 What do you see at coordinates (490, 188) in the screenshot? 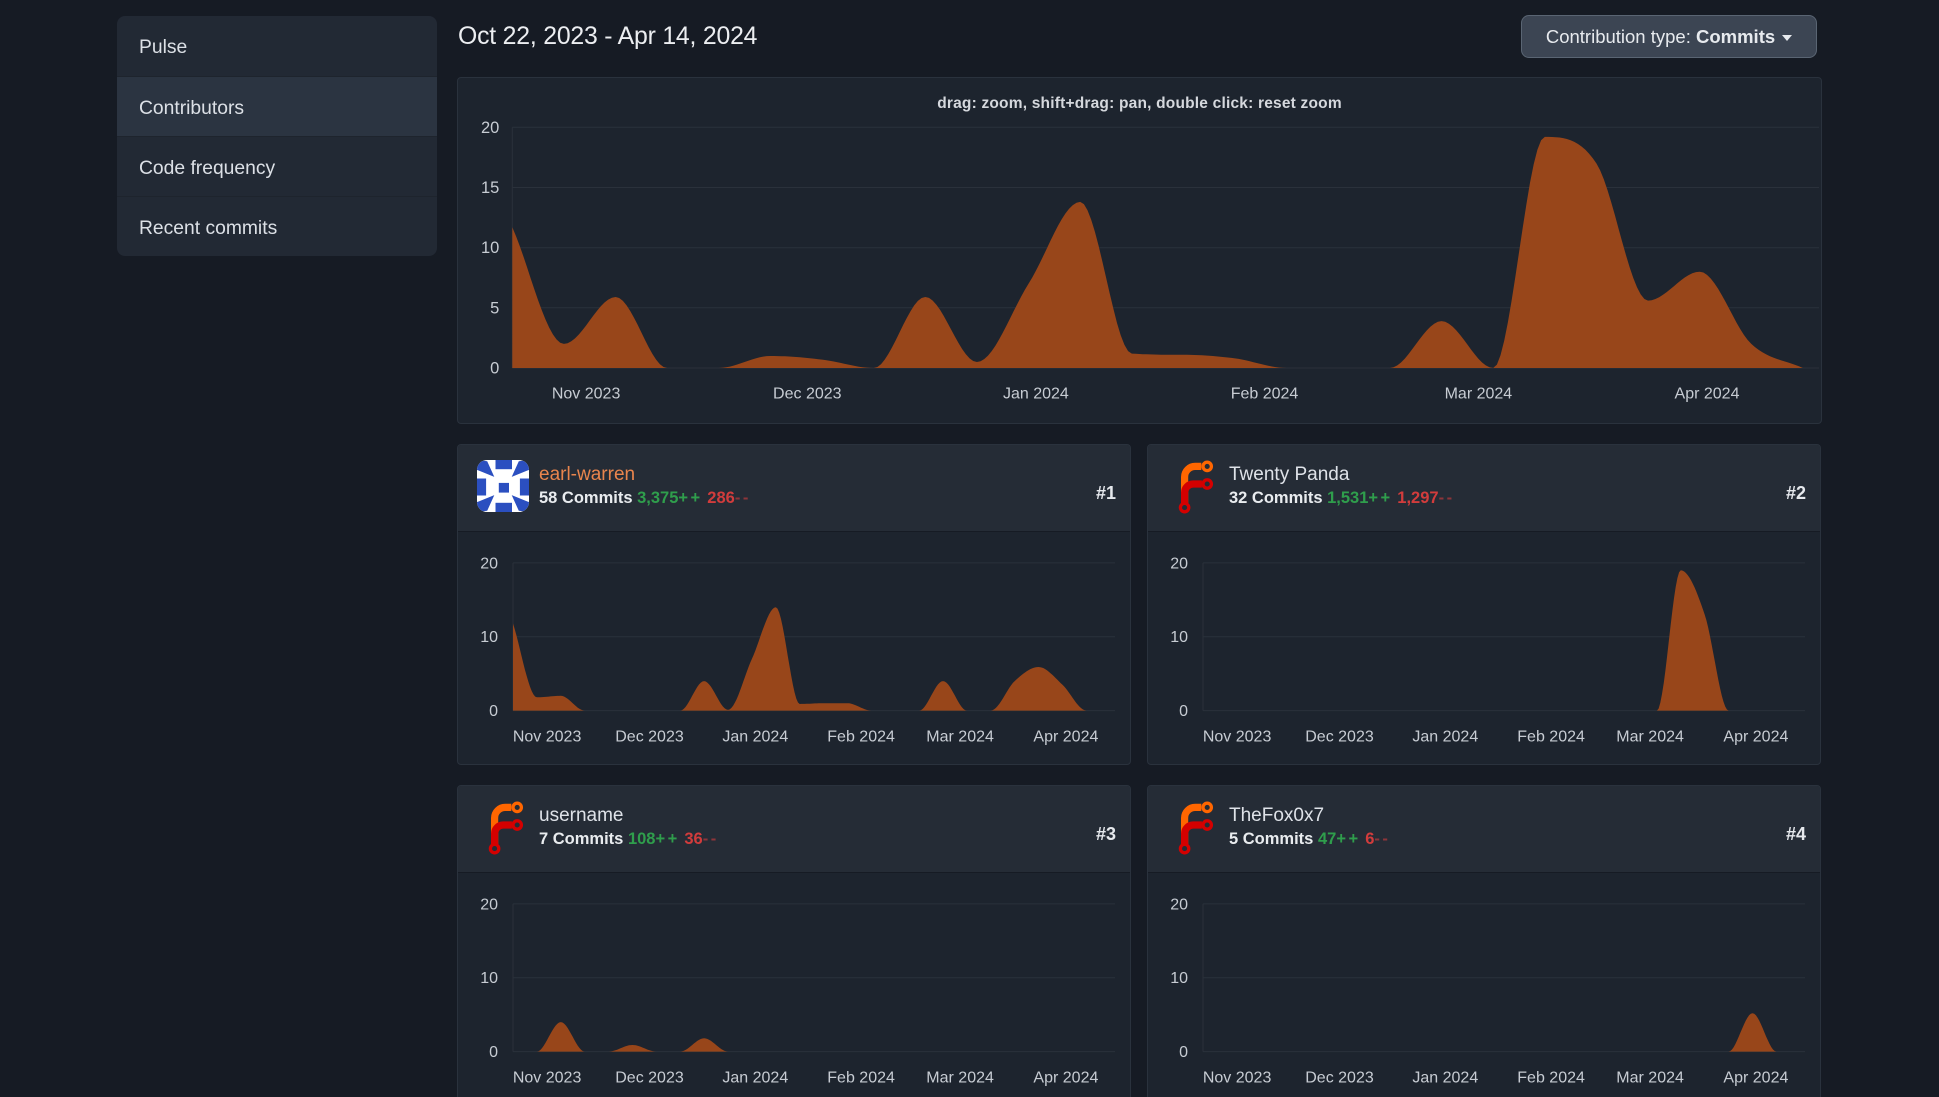
I see `svg-text: 15` at bounding box center [490, 188].